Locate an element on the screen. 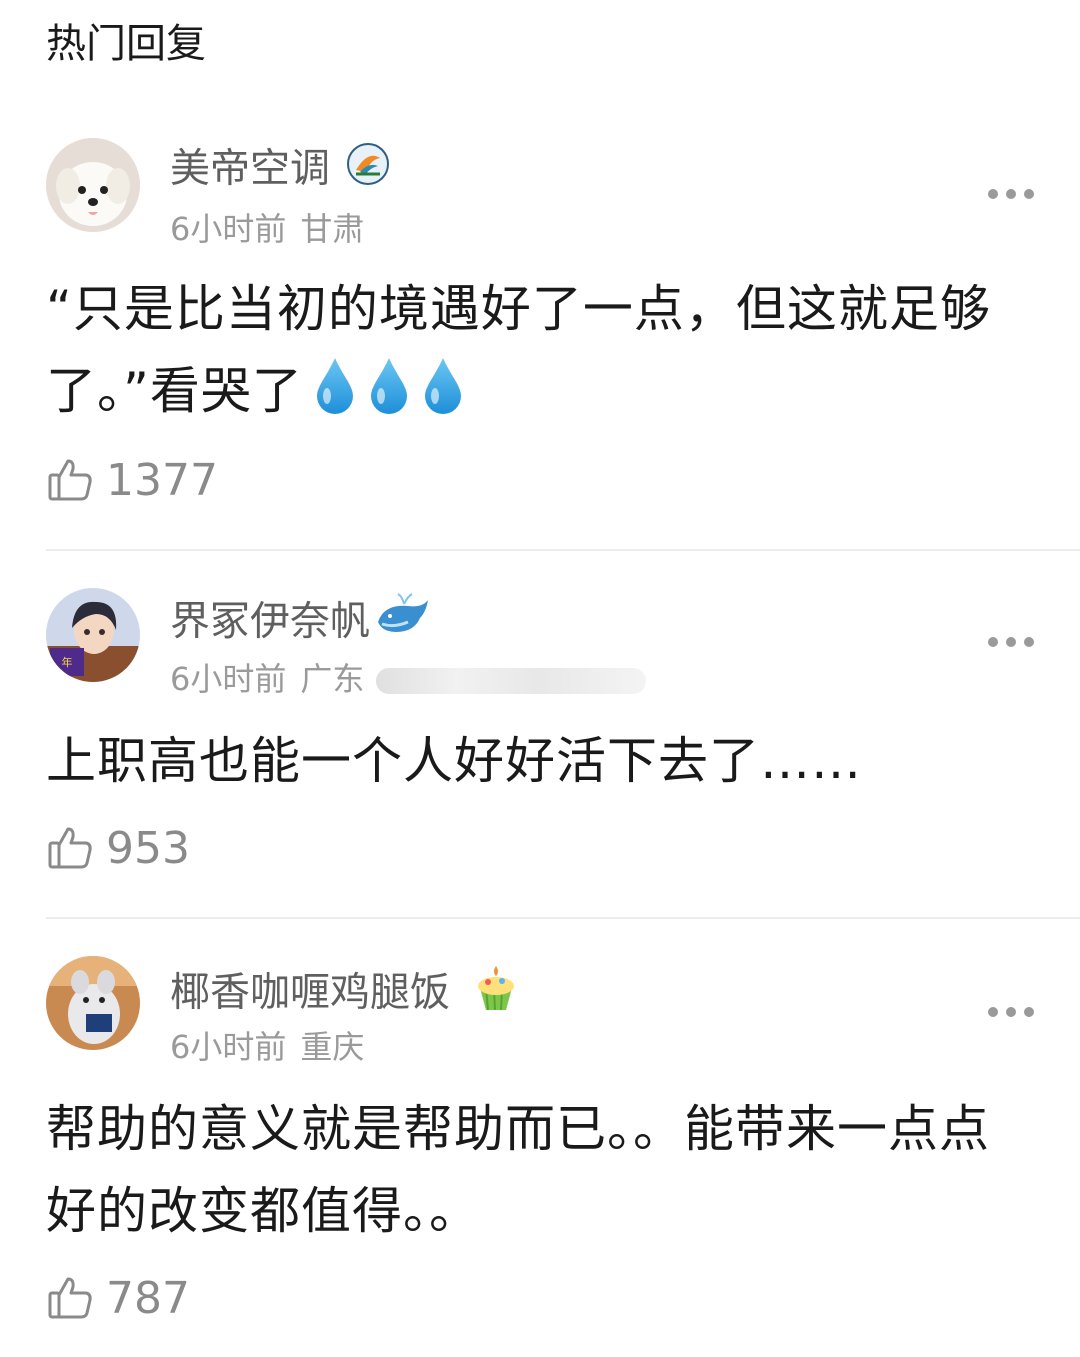 This screenshot has height=1357, width=1080. like-button: 953 is located at coordinates (118, 849).